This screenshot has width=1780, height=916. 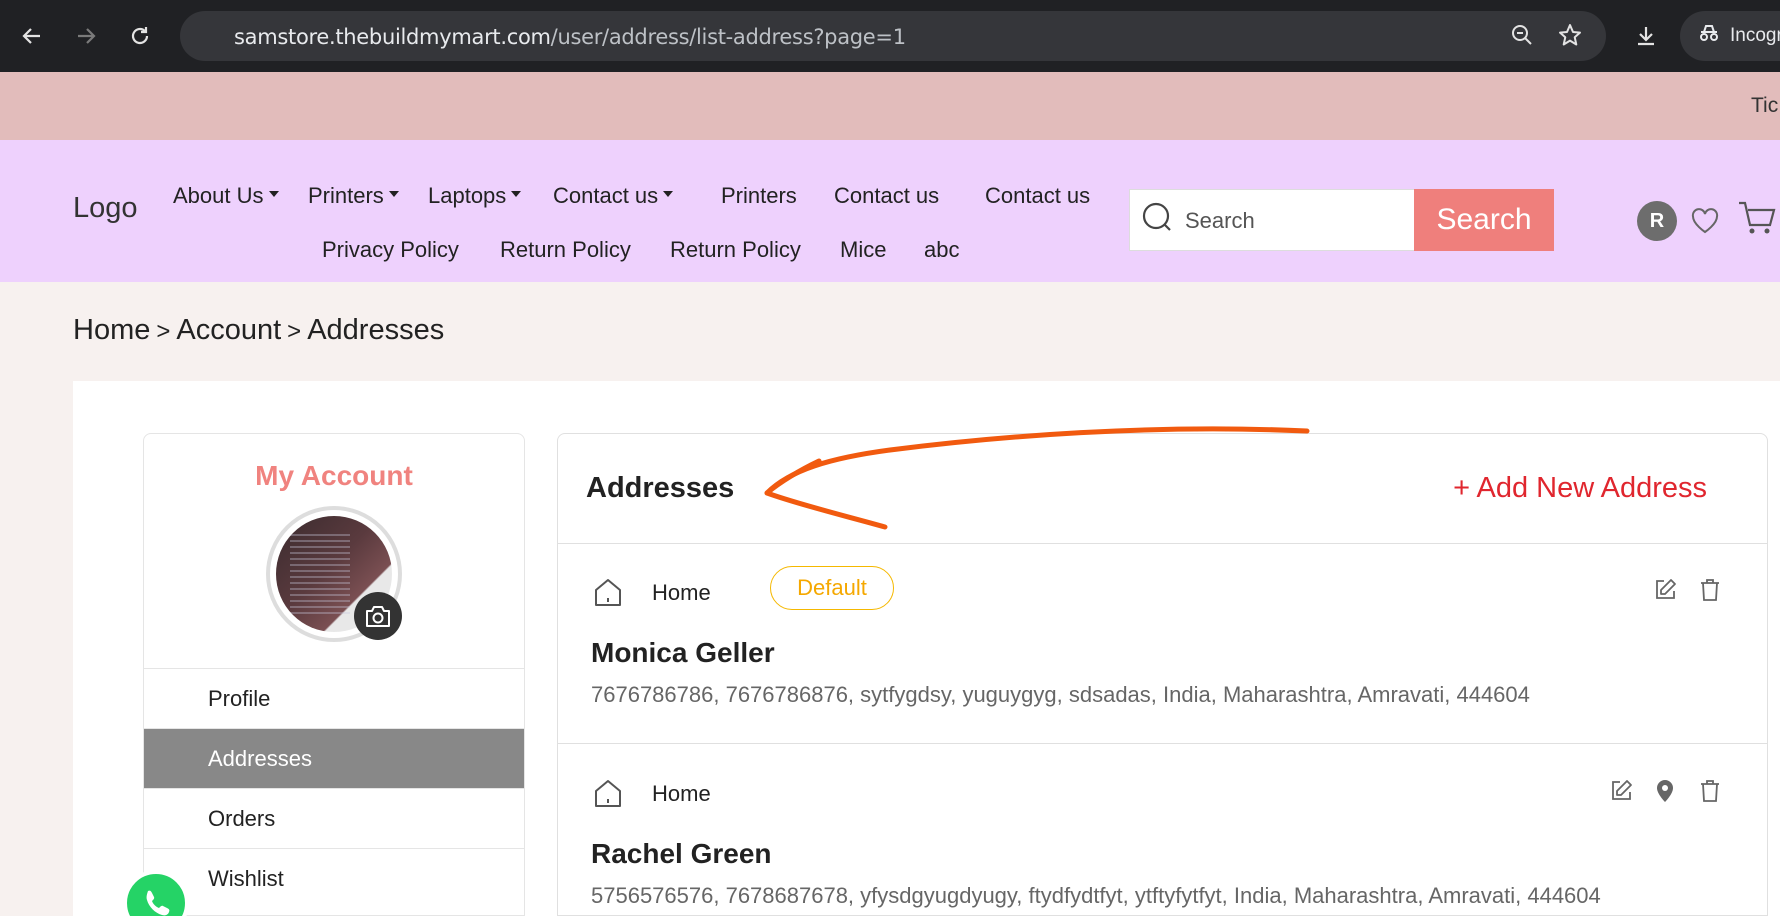 What do you see at coordinates (565, 250) in the screenshot?
I see `nav-return-policy: Return Policy` at bounding box center [565, 250].